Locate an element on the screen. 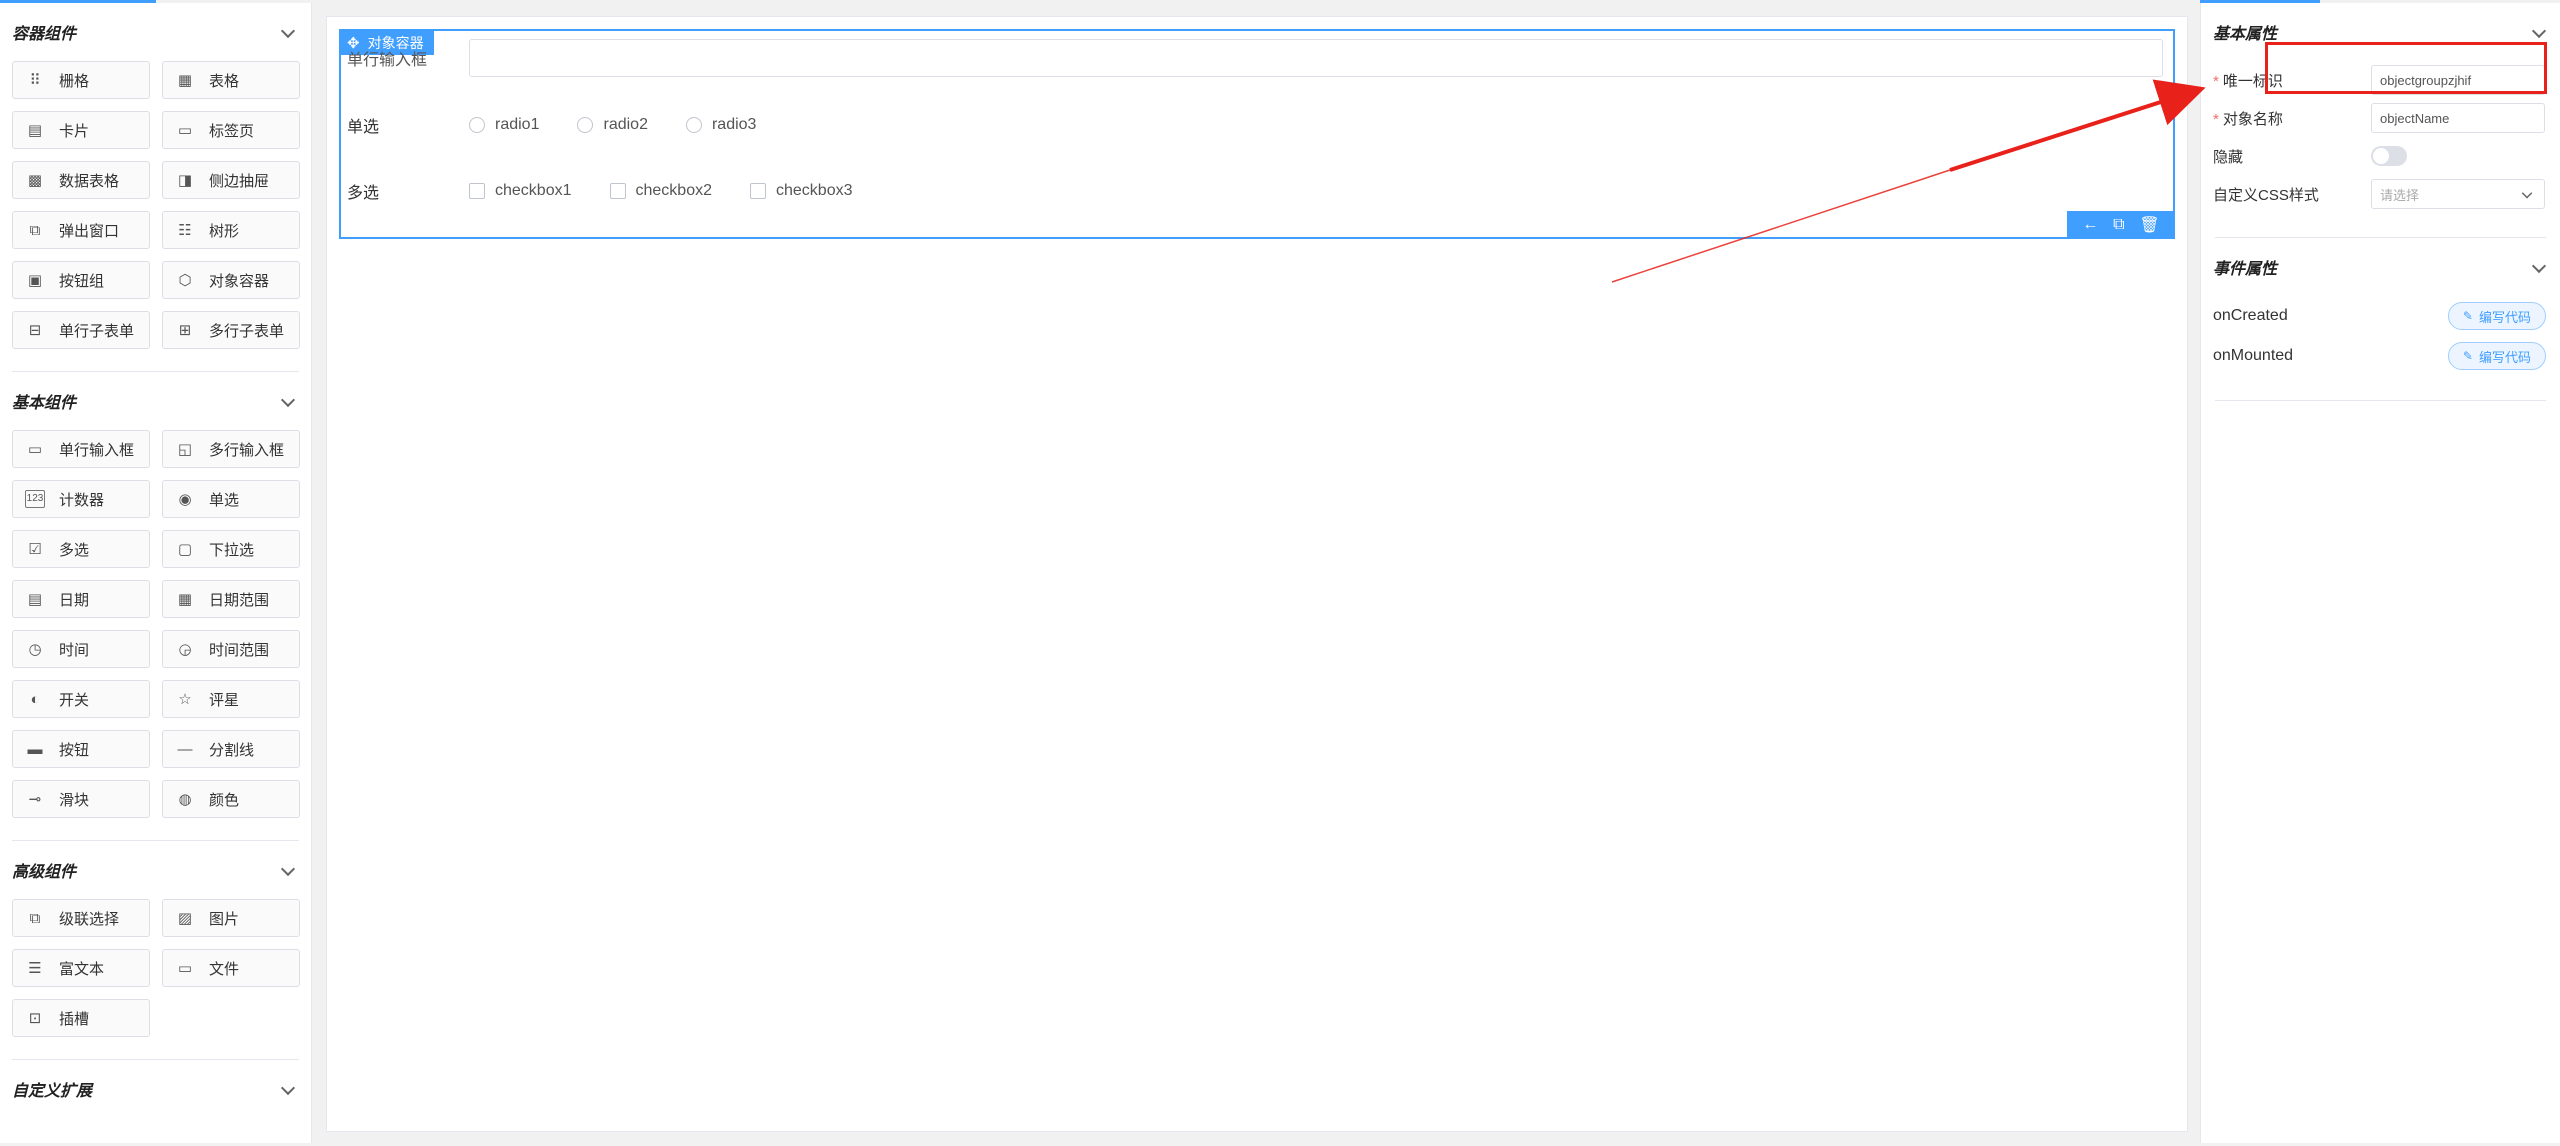  widget-label: 插槽 is located at coordinates (74, 1019).